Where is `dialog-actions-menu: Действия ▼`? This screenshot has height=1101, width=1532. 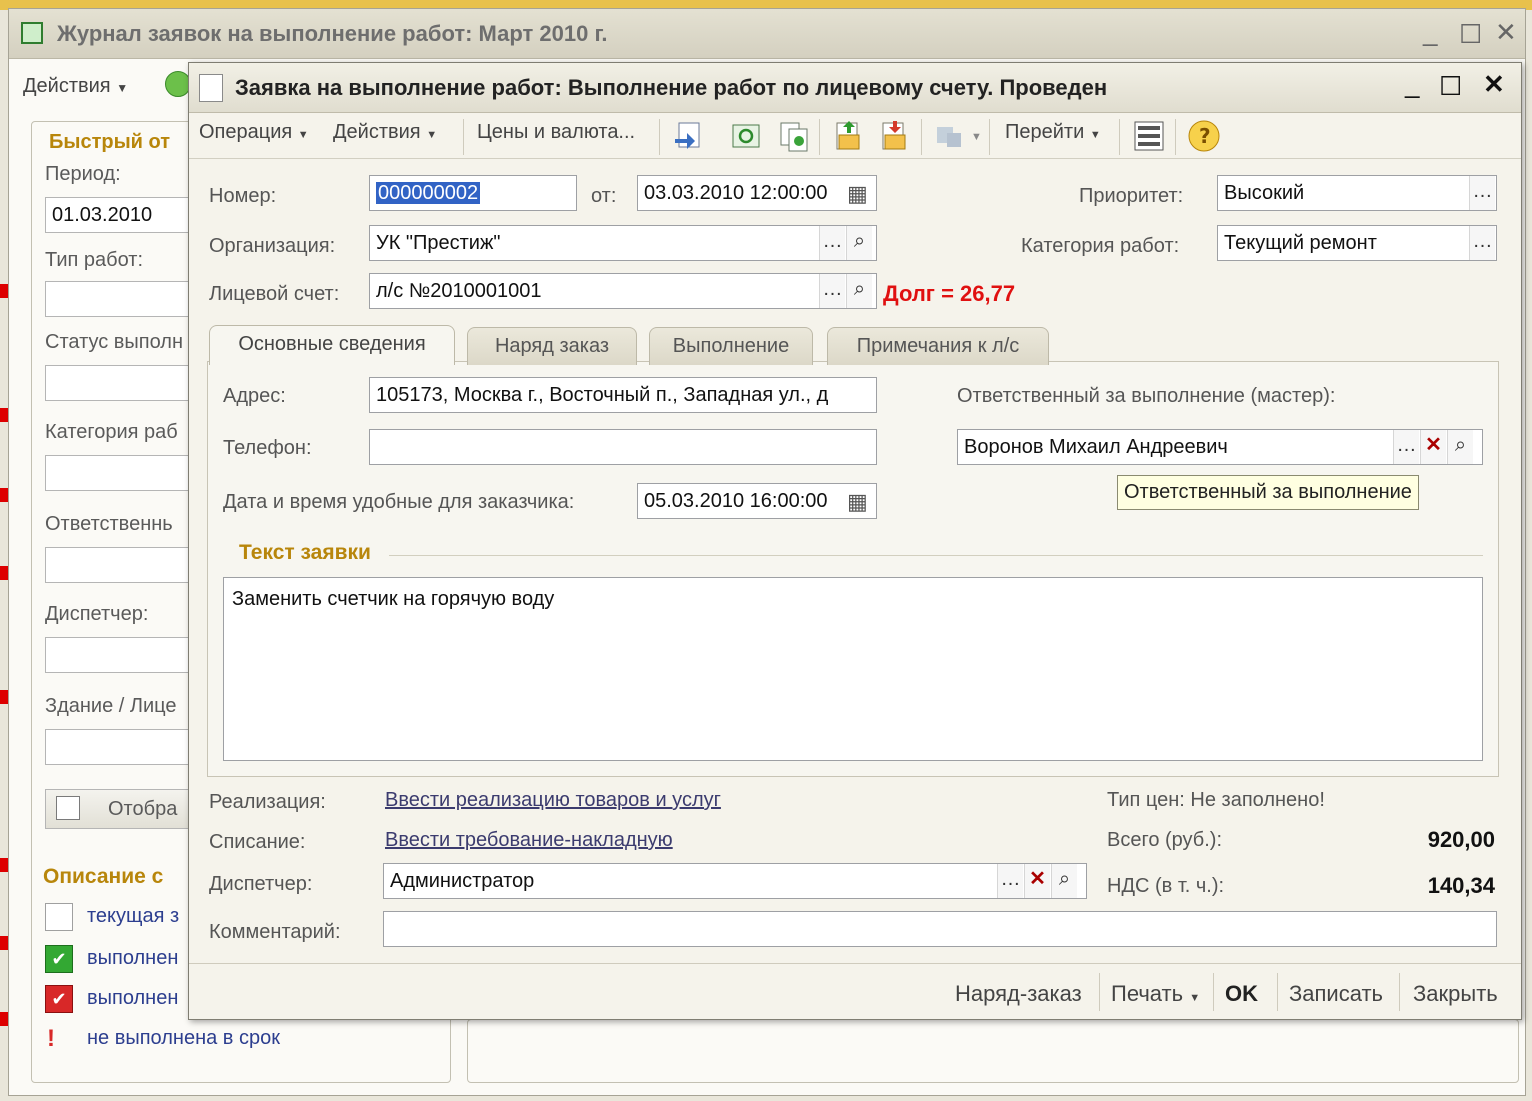 dialog-actions-menu: Действия ▼ is located at coordinates (385, 132).